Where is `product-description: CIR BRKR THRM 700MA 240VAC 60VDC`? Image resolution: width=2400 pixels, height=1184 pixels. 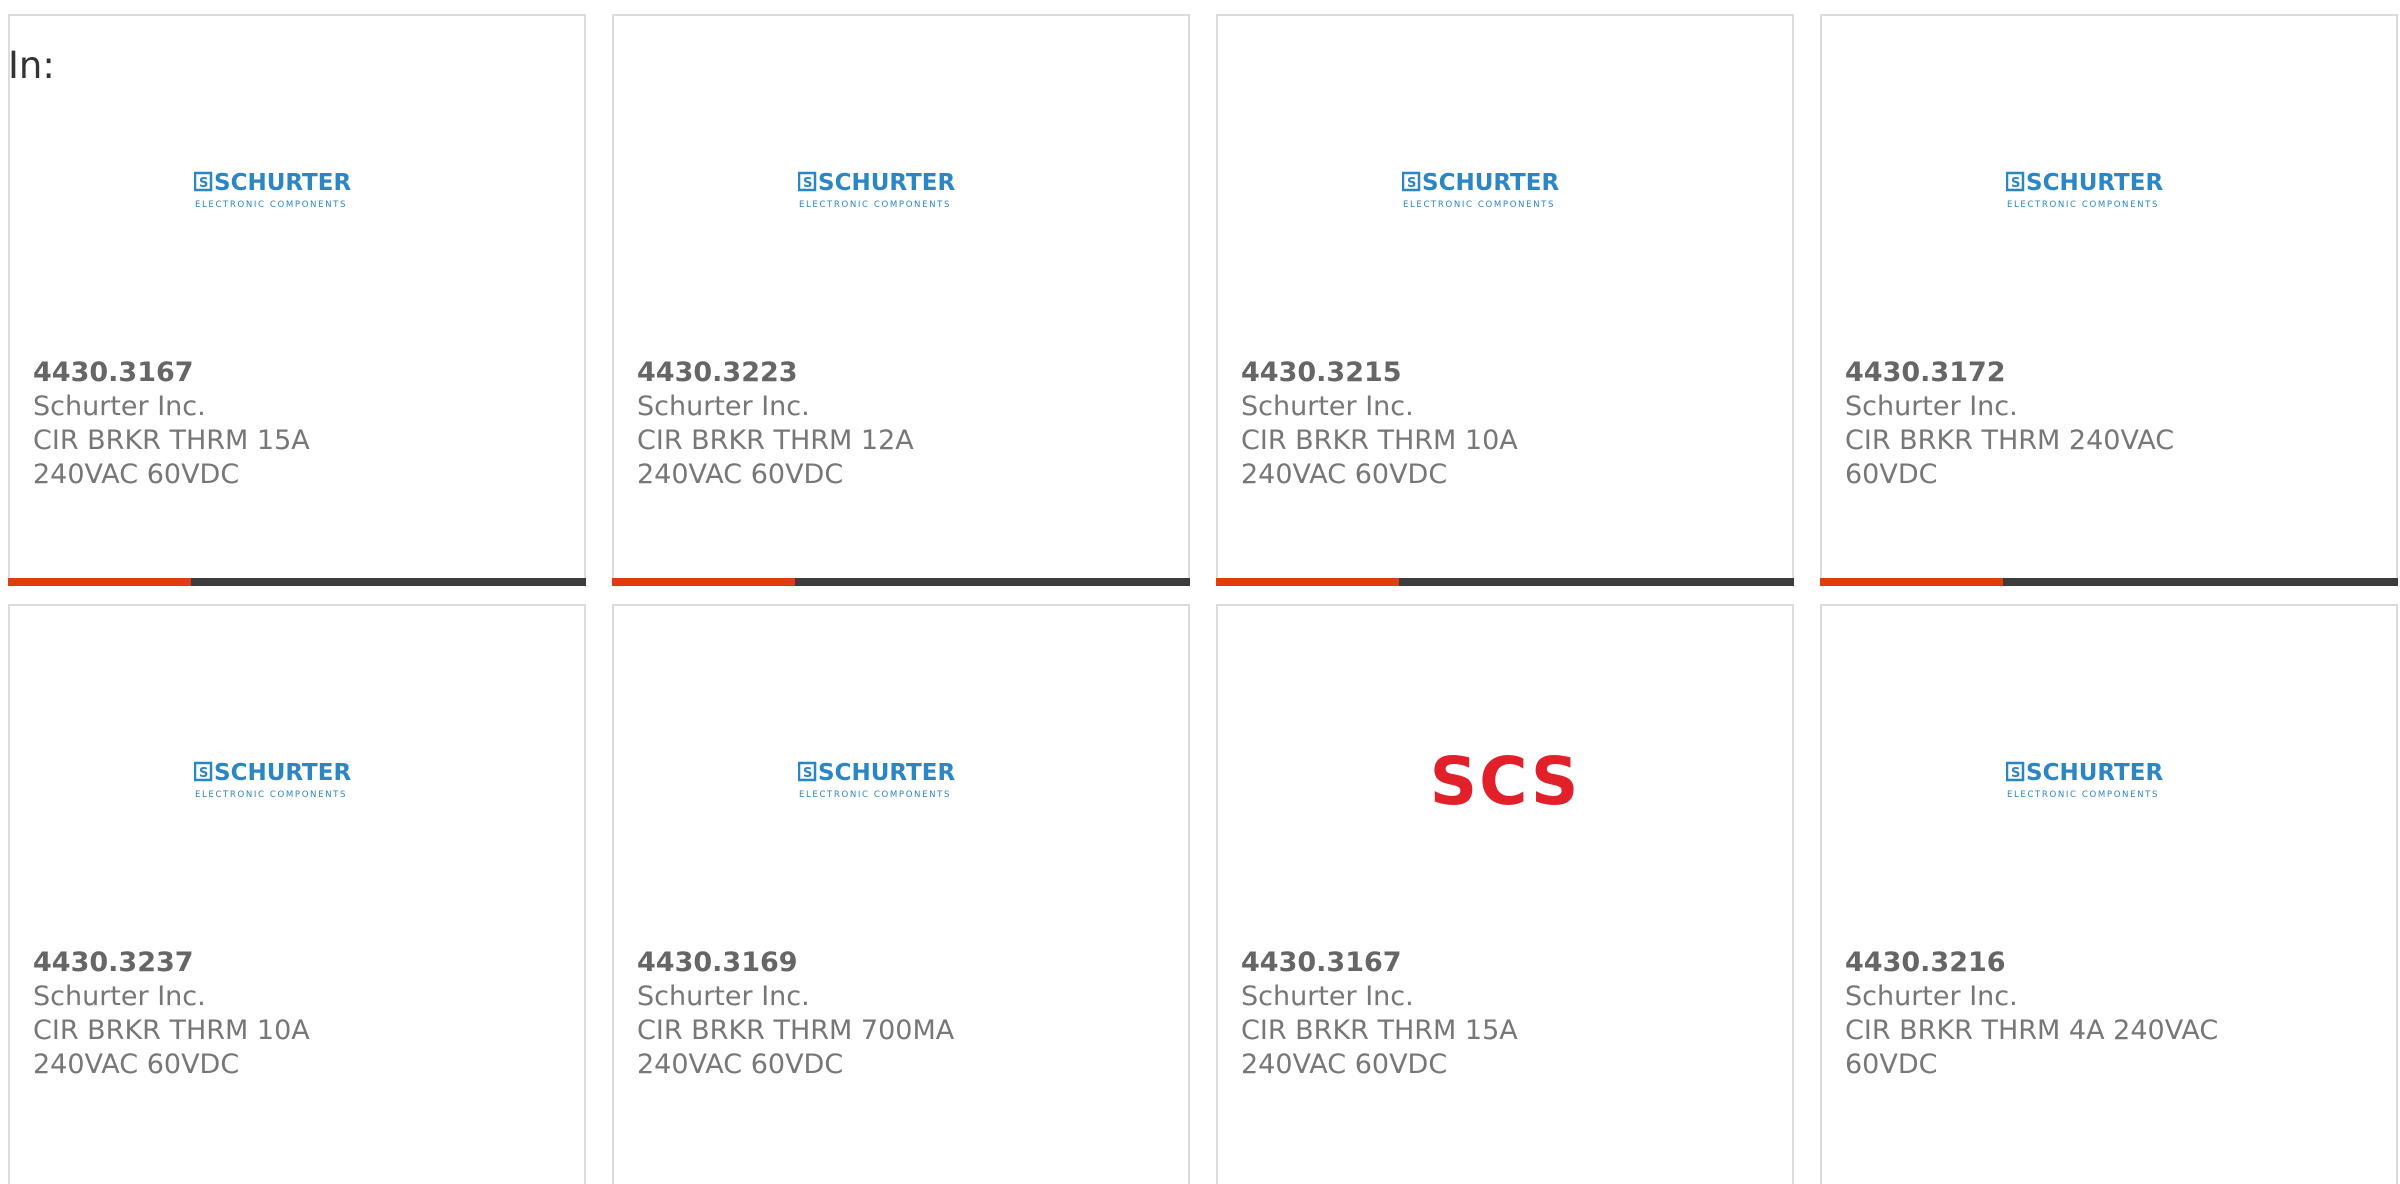 product-description: CIR BRKR THRM 700MA 240VAC 60VDC is located at coordinates (796, 1047).